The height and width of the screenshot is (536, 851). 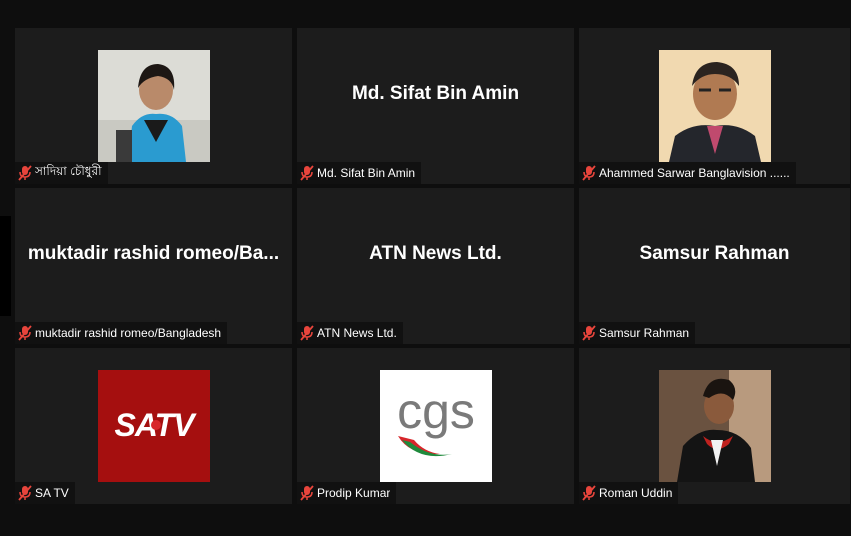 What do you see at coordinates (357, 333) in the screenshot?
I see `participant-name: ATN News Ltd.` at bounding box center [357, 333].